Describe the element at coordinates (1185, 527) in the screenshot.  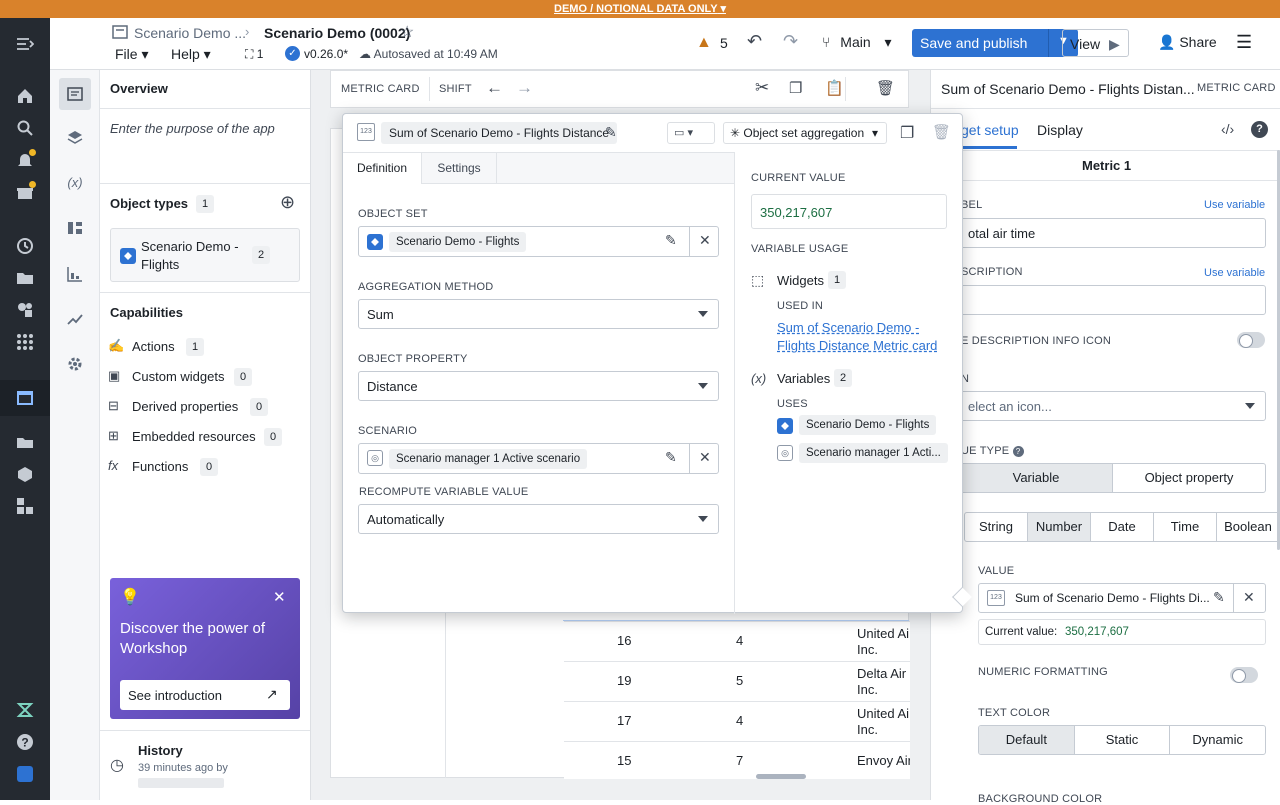
I see `type-time: Time` at that location.